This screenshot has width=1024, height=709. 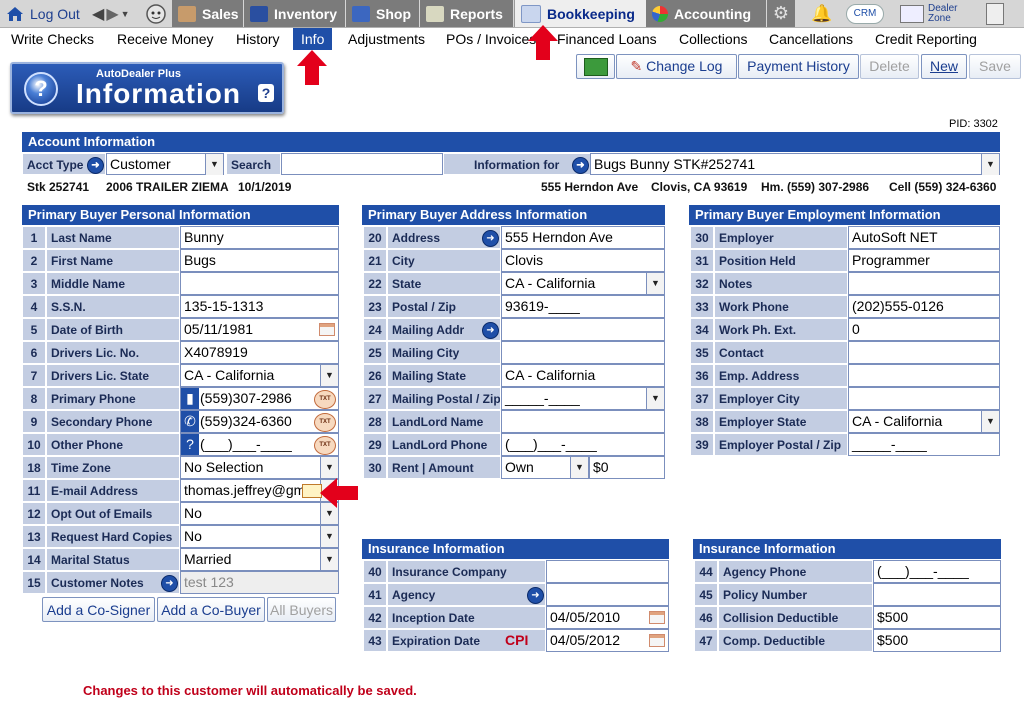 What do you see at coordinates (713, 39) in the screenshot?
I see `subnav-collections: Collections` at bounding box center [713, 39].